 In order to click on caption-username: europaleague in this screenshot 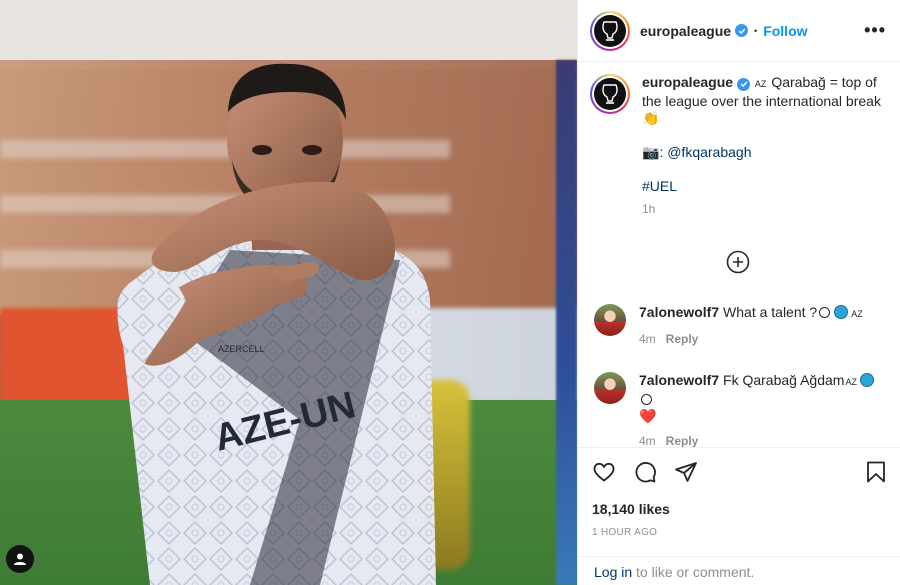, I will do `click(687, 82)`.